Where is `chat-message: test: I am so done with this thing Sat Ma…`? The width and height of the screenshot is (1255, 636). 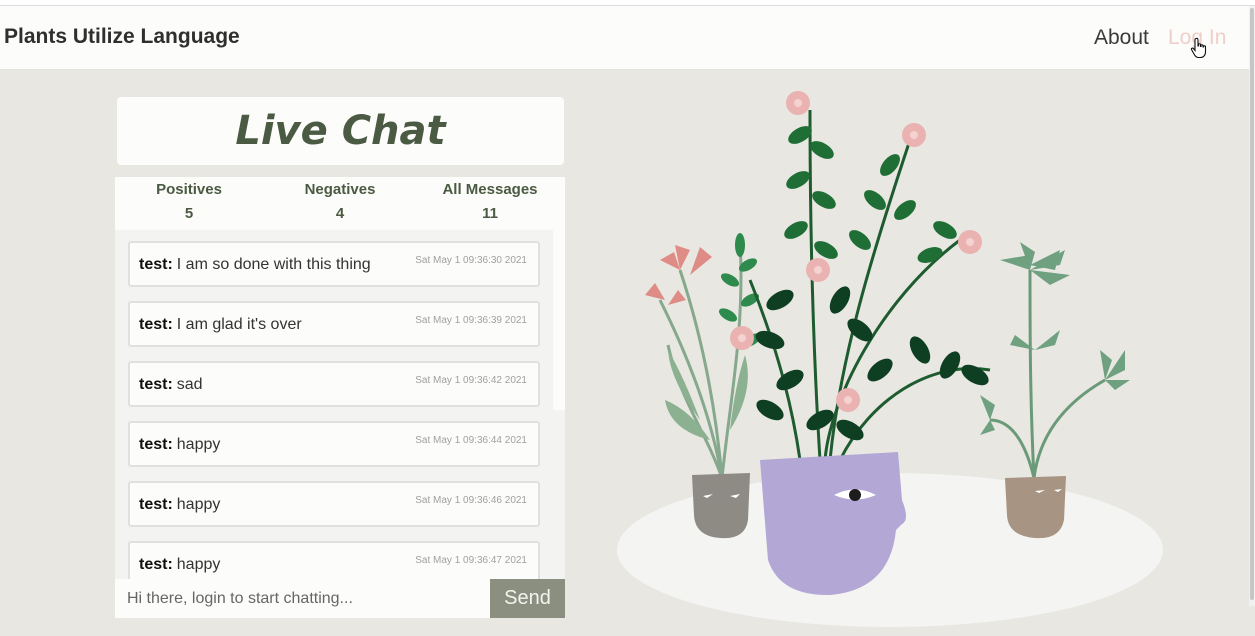
chat-message: test: I am so done with this thing Sat Ma… is located at coordinates (334, 264).